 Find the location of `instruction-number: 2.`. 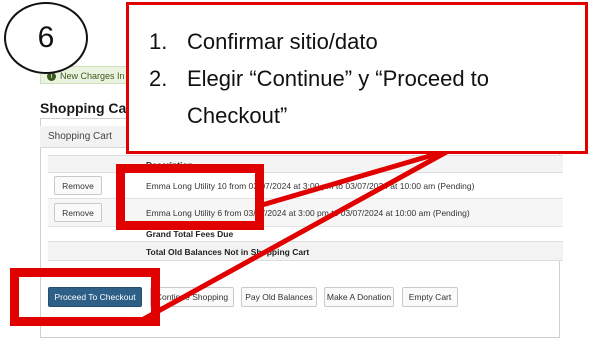

instruction-number: 2. is located at coordinates (158, 78).